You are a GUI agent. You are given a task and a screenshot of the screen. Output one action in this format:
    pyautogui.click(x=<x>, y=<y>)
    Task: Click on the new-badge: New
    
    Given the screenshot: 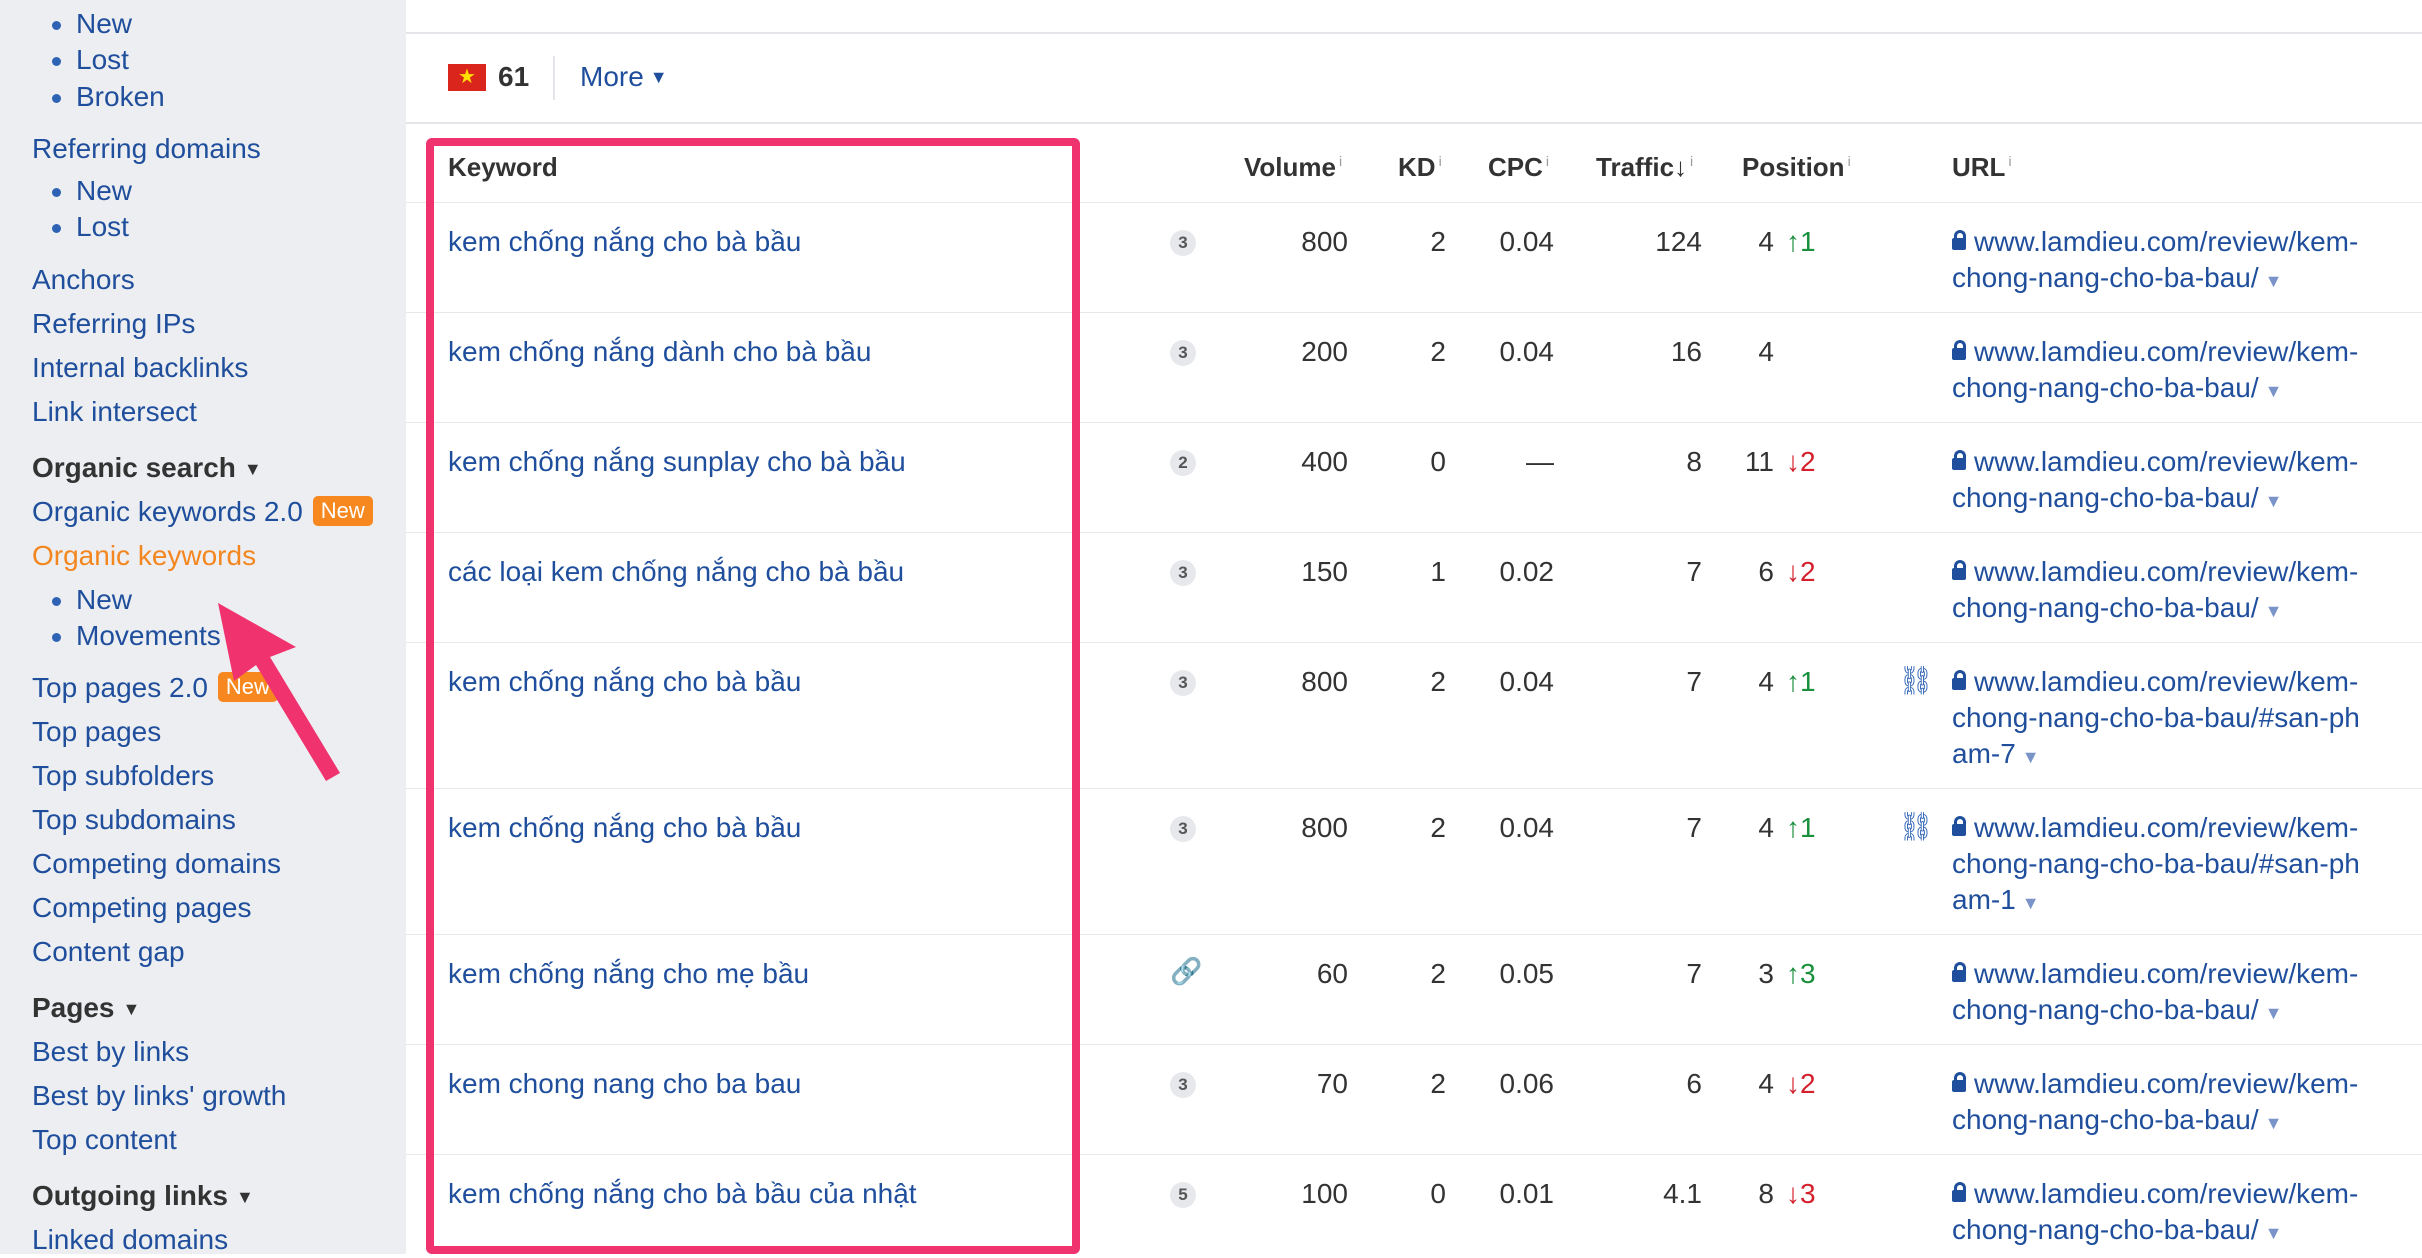 What is the action you would take?
    pyautogui.click(x=342, y=511)
    